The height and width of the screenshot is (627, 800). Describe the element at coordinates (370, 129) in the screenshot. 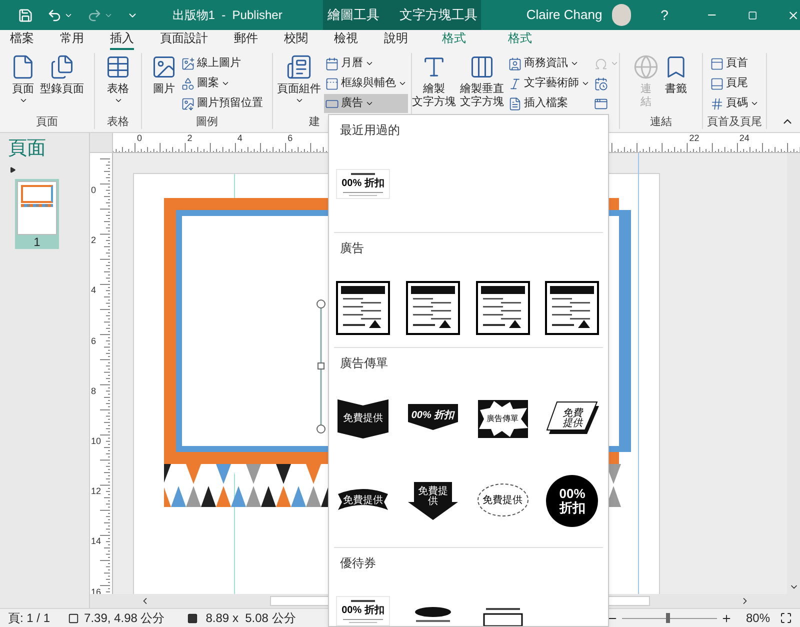

I see `gallery-section-title: 最近用過的` at that location.